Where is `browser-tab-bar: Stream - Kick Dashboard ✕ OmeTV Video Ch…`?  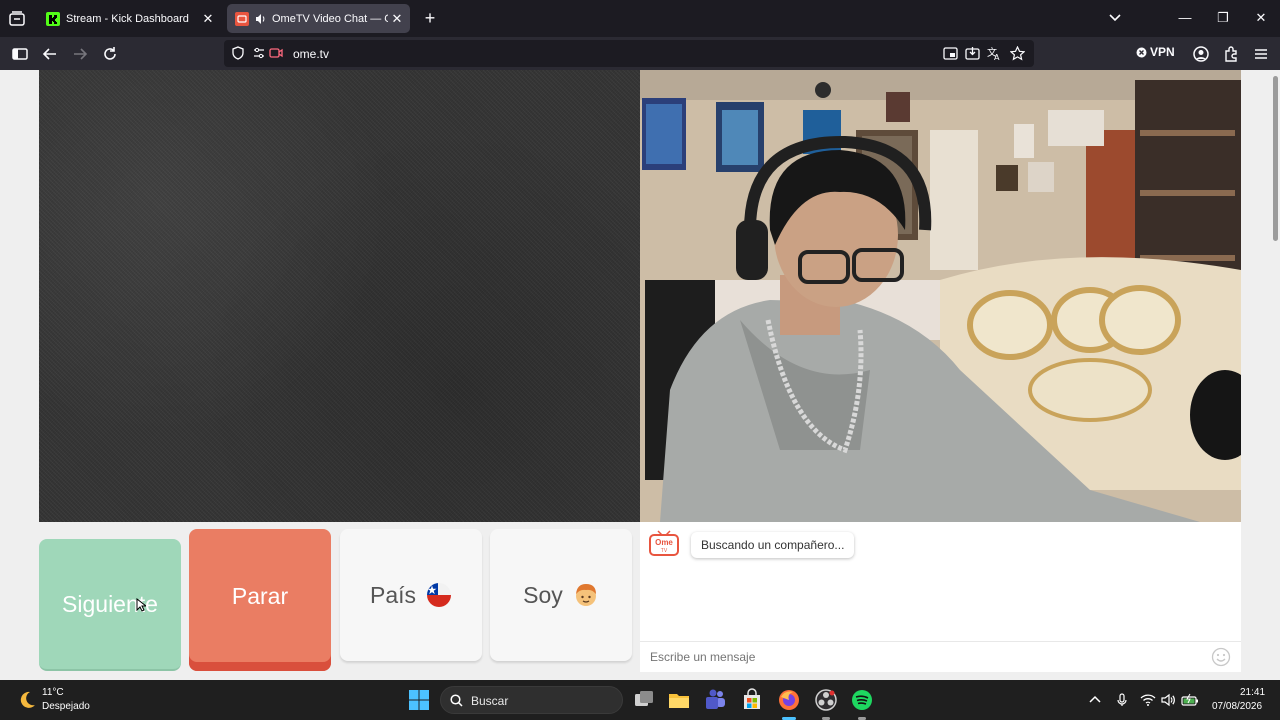 browser-tab-bar: Stream - Kick Dashboard ✕ OmeTV Video Ch… is located at coordinates (640, 18).